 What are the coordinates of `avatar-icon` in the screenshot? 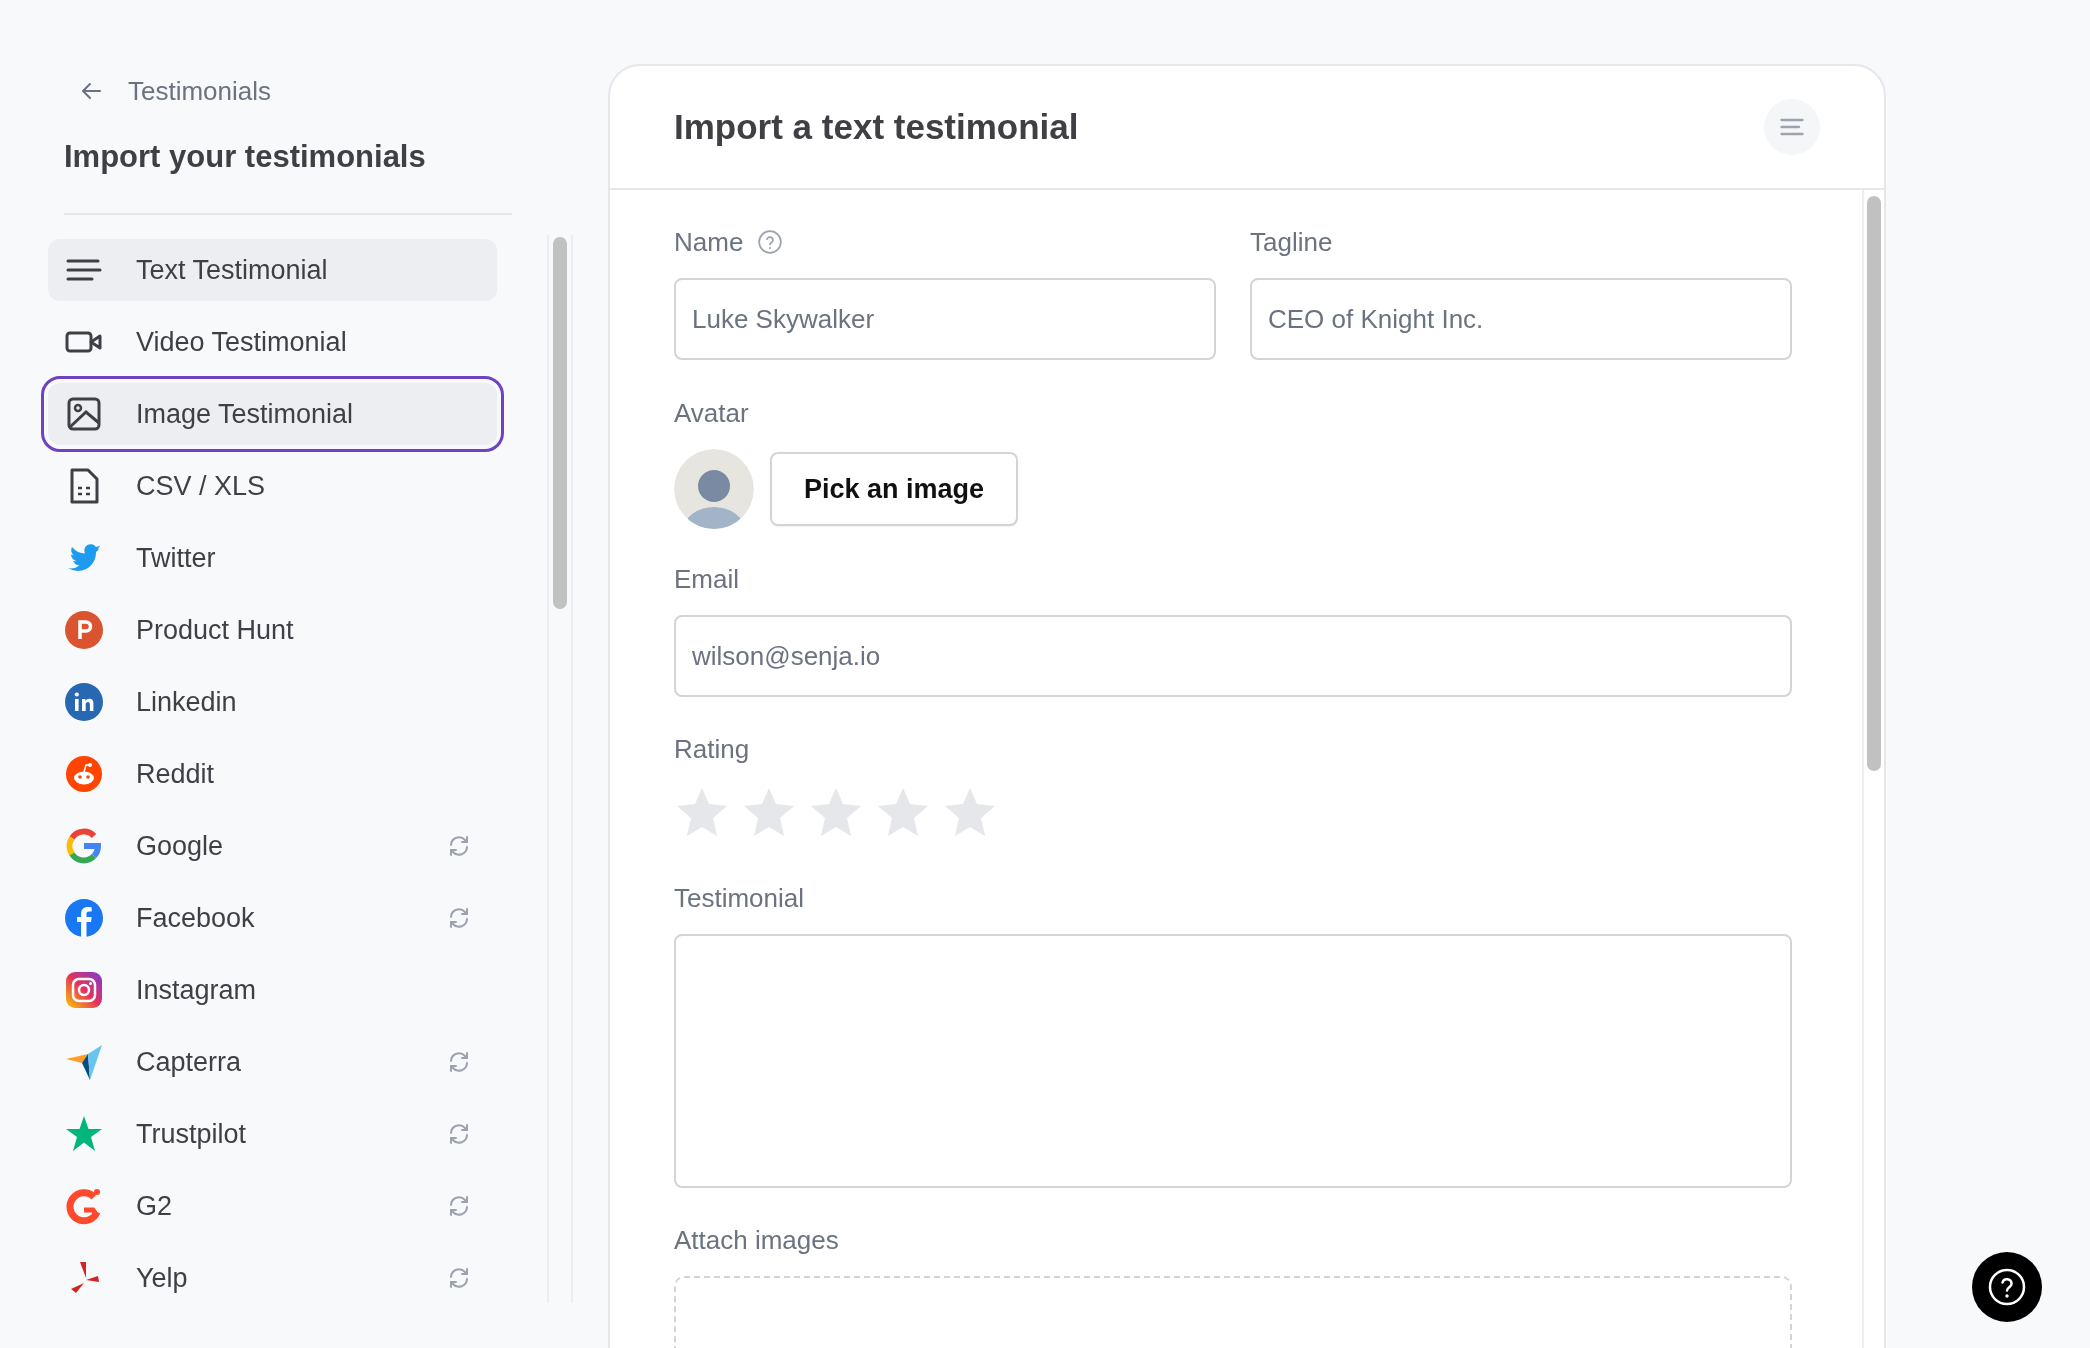 It's located at (714, 489).